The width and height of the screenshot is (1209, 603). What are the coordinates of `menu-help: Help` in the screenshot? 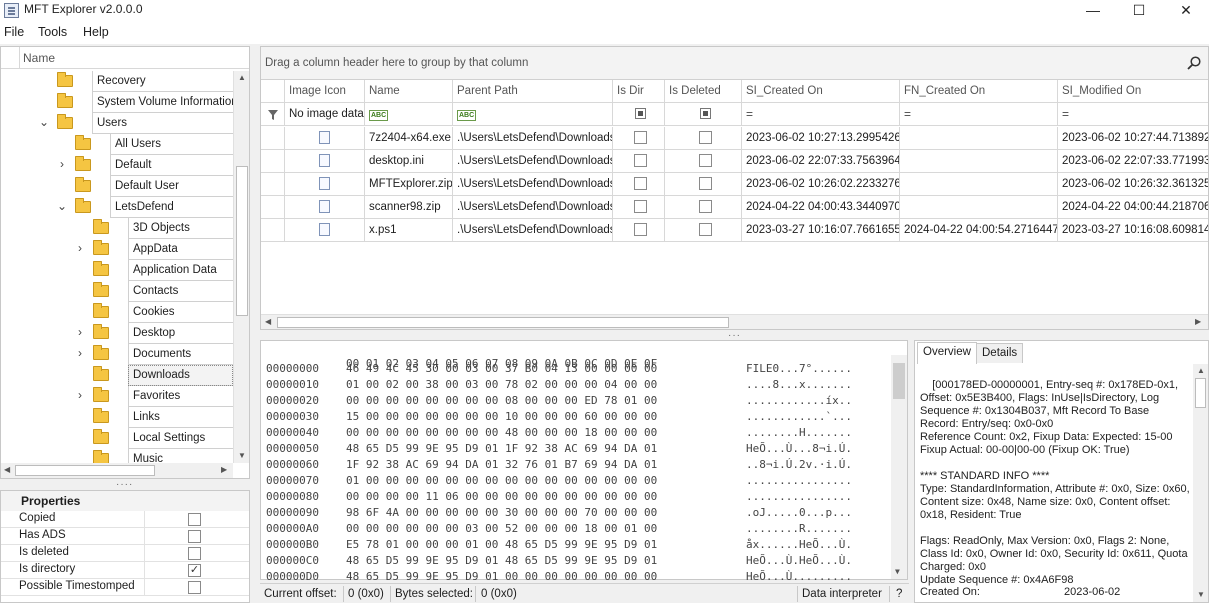 It's located at (96, 32).